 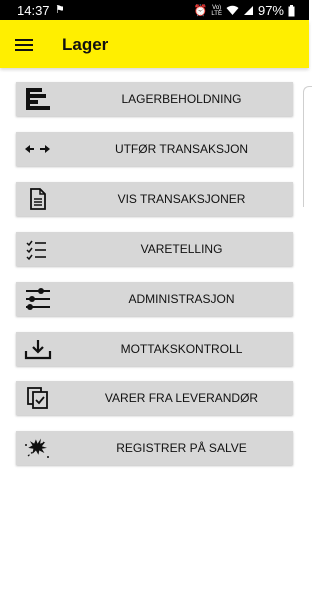 What do you see at coordinates (60, 10) in the screenshot?
I see `notification-flag-icon: ⚑` at bounding box center [60, 10].